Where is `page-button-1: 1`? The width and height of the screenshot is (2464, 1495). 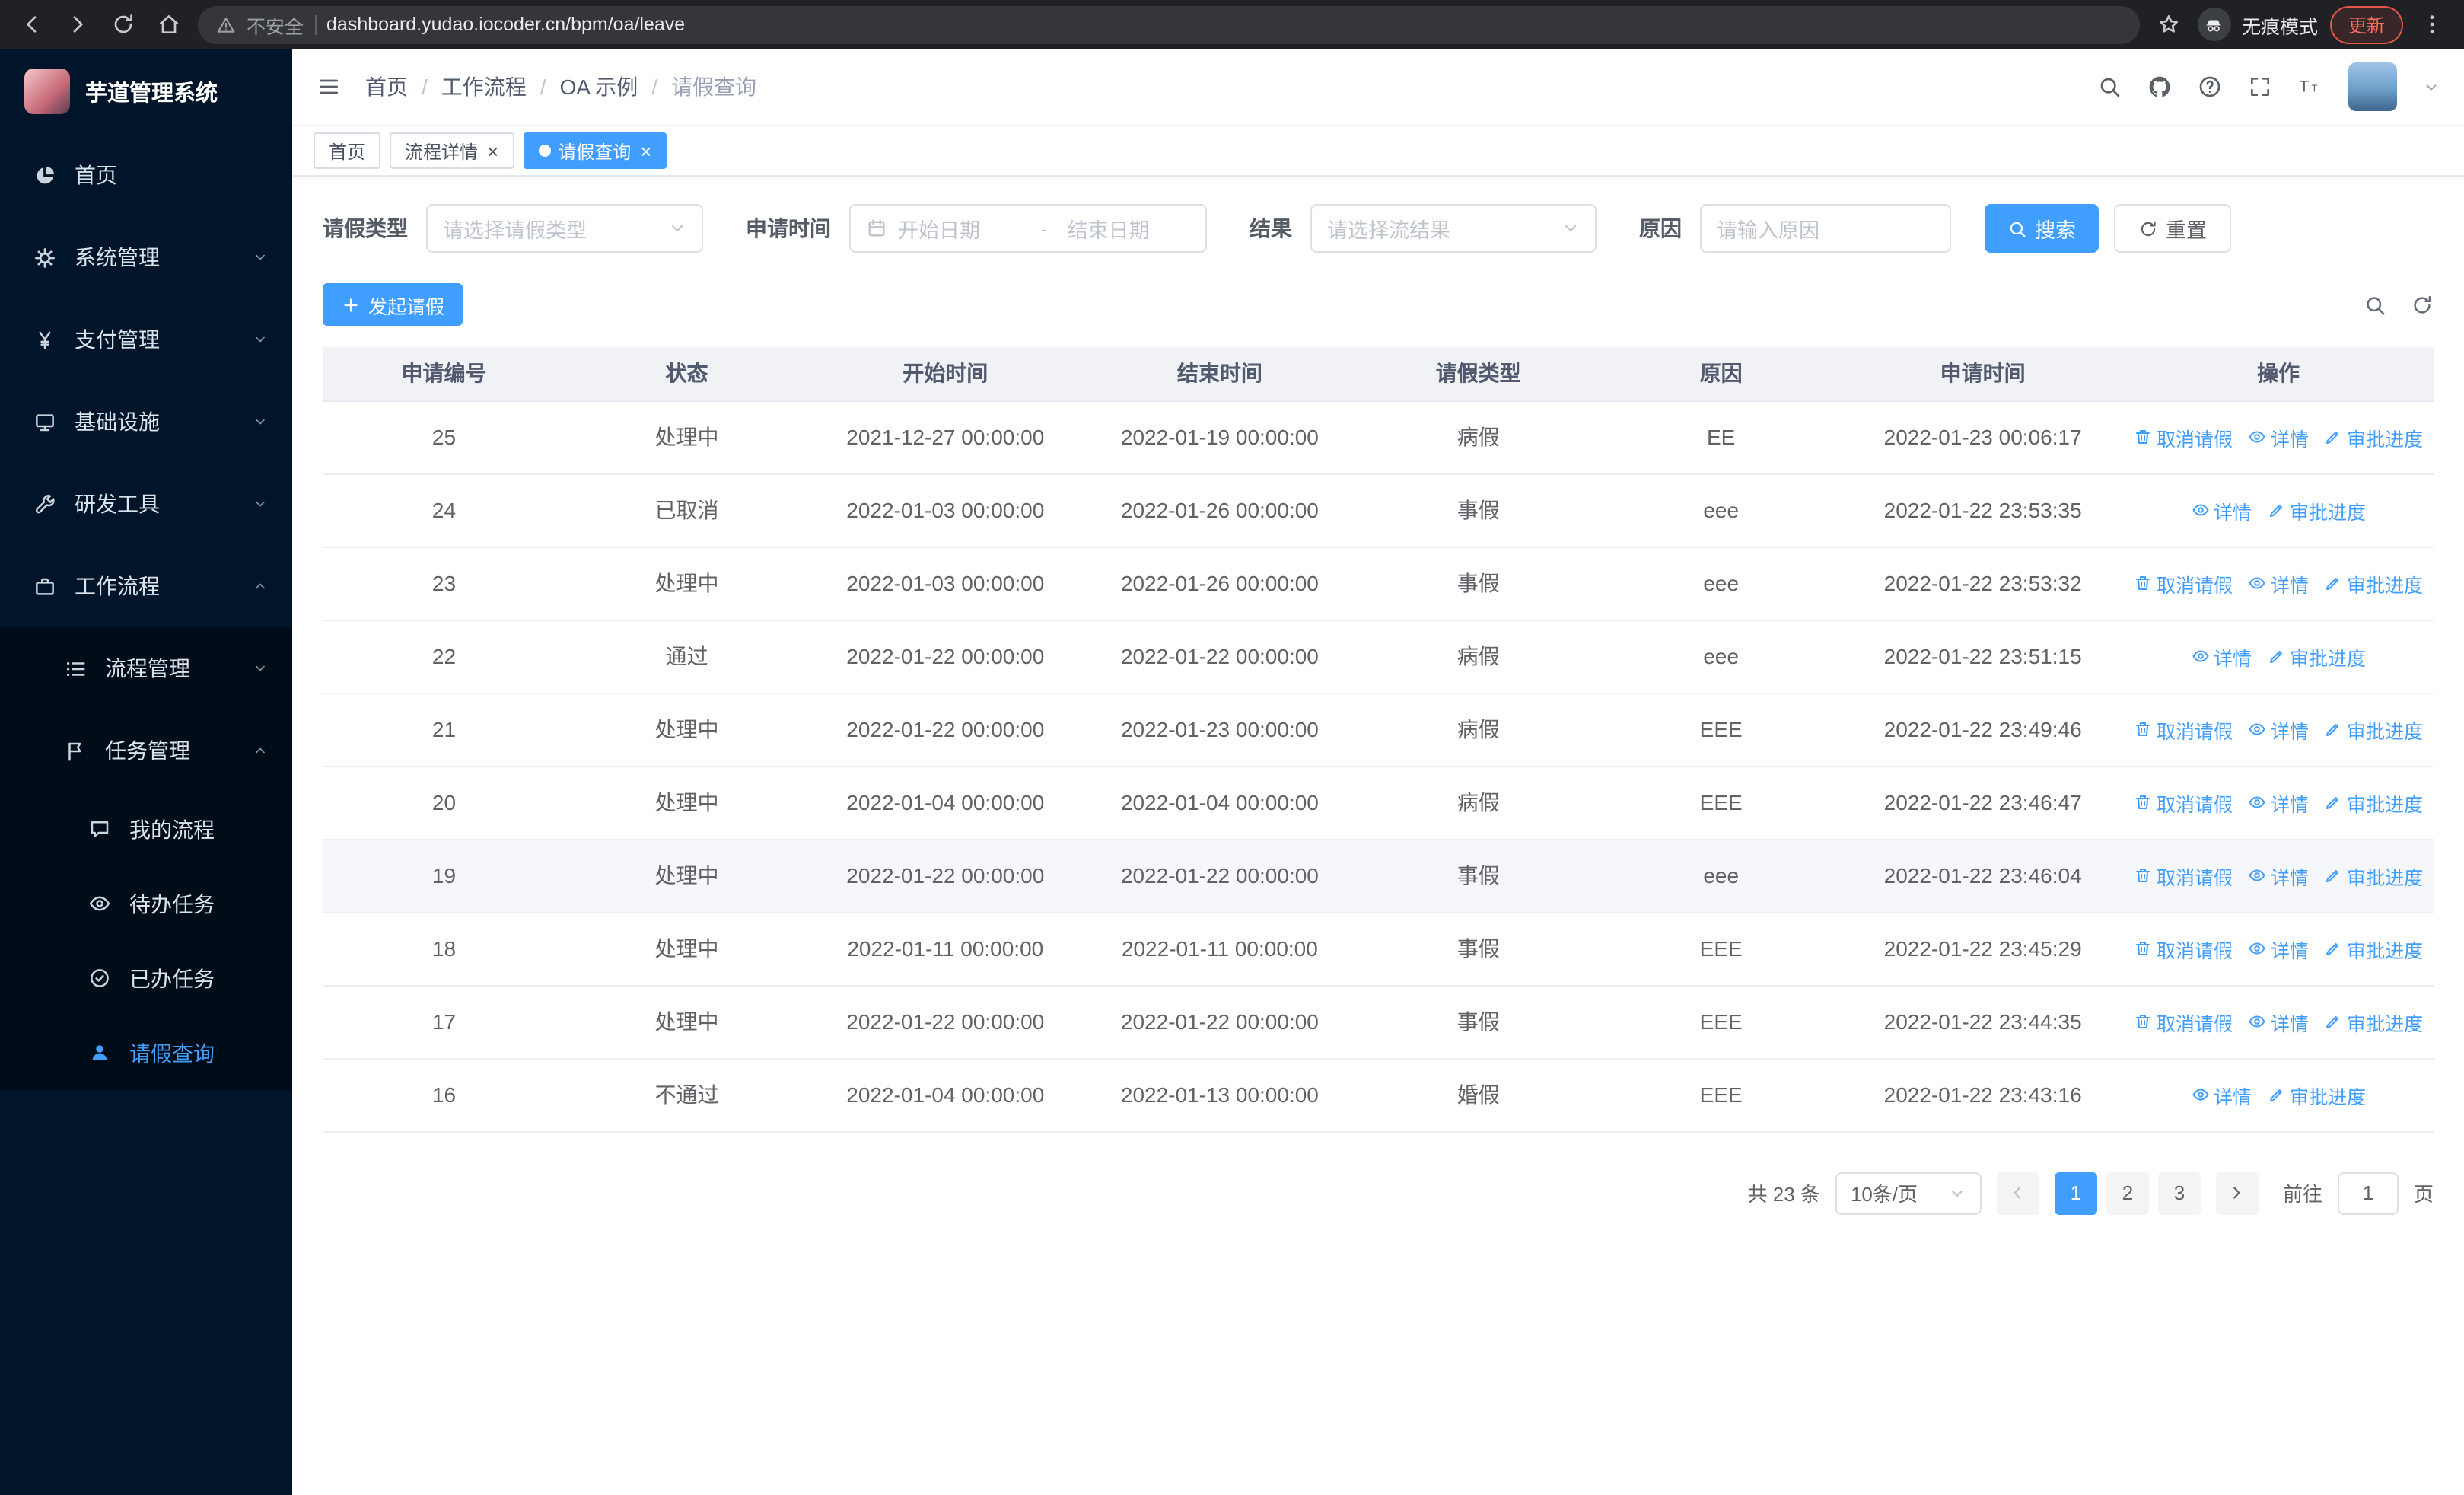 page-button-1: 1 is located at coordinates (2075, 1192).